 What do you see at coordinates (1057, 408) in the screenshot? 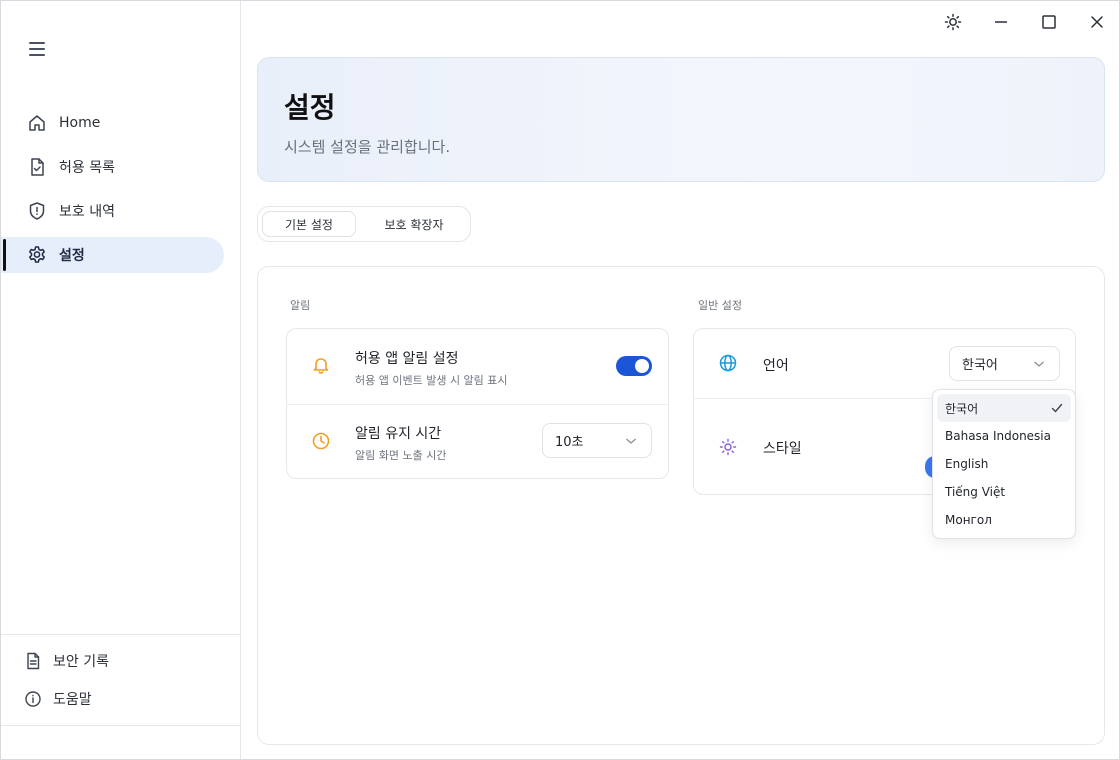
I see `check-icon` at bounding box center [1057, 408].